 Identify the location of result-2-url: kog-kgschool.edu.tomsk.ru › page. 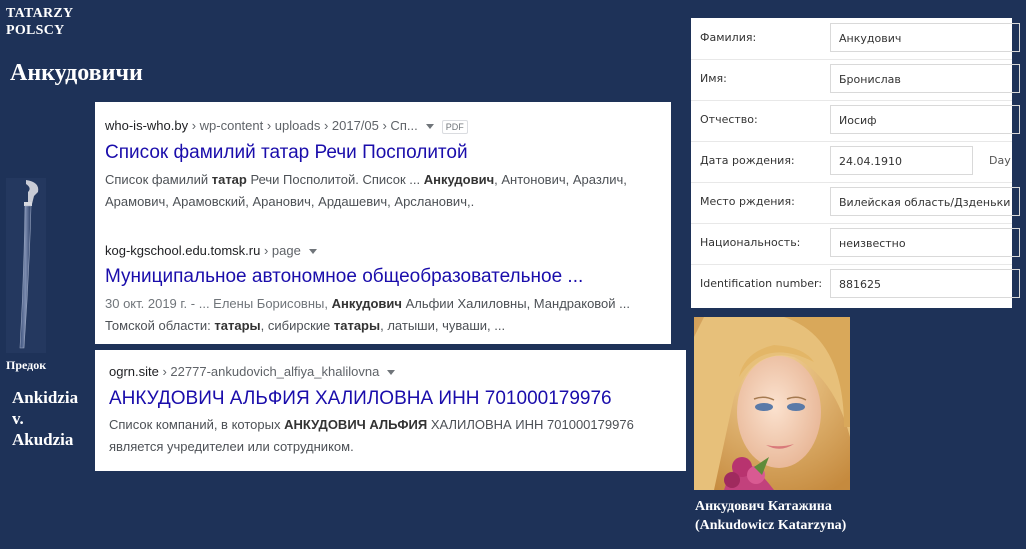
(211, 250).